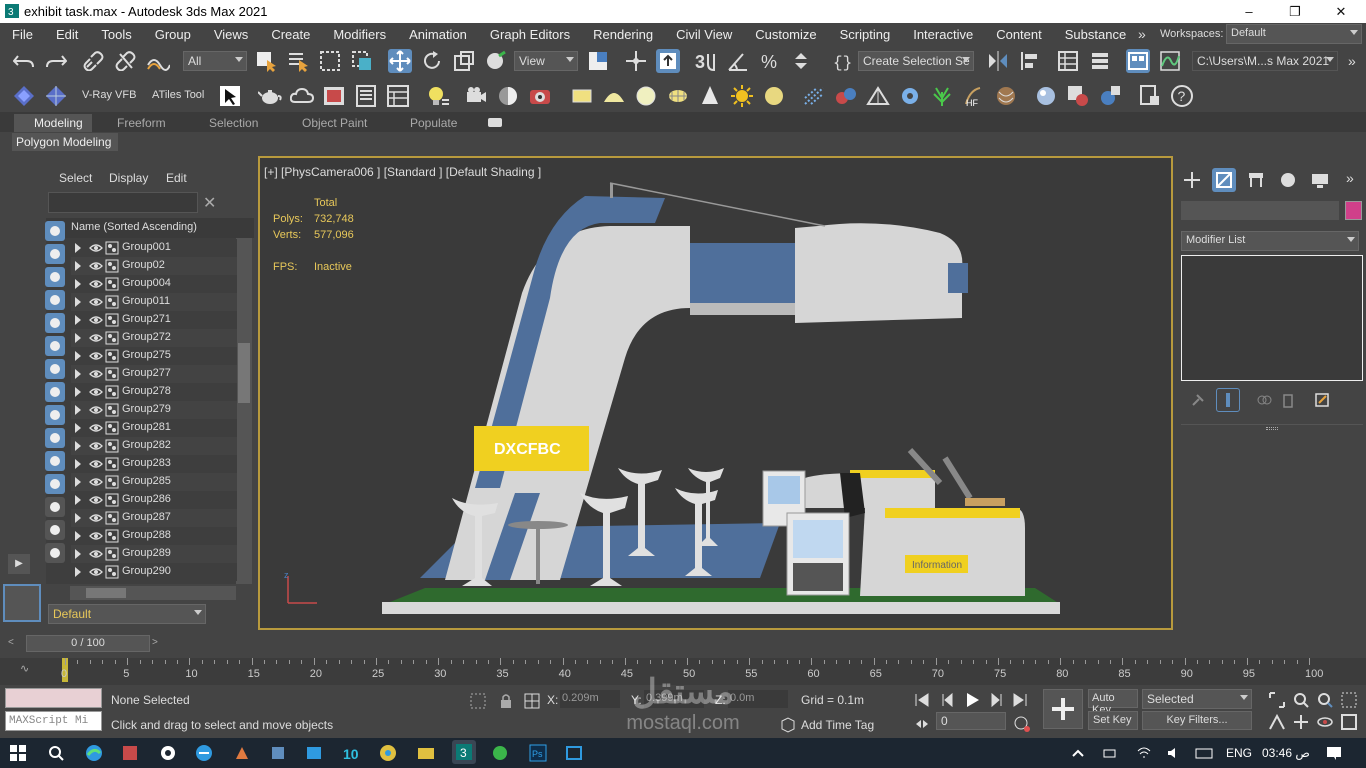 The height and width of the screenshot is (768, 1366). What do you see at coordinates (270, 96) in the screenshot?
I see `teapot-icon` at bounding box center [270, 96].